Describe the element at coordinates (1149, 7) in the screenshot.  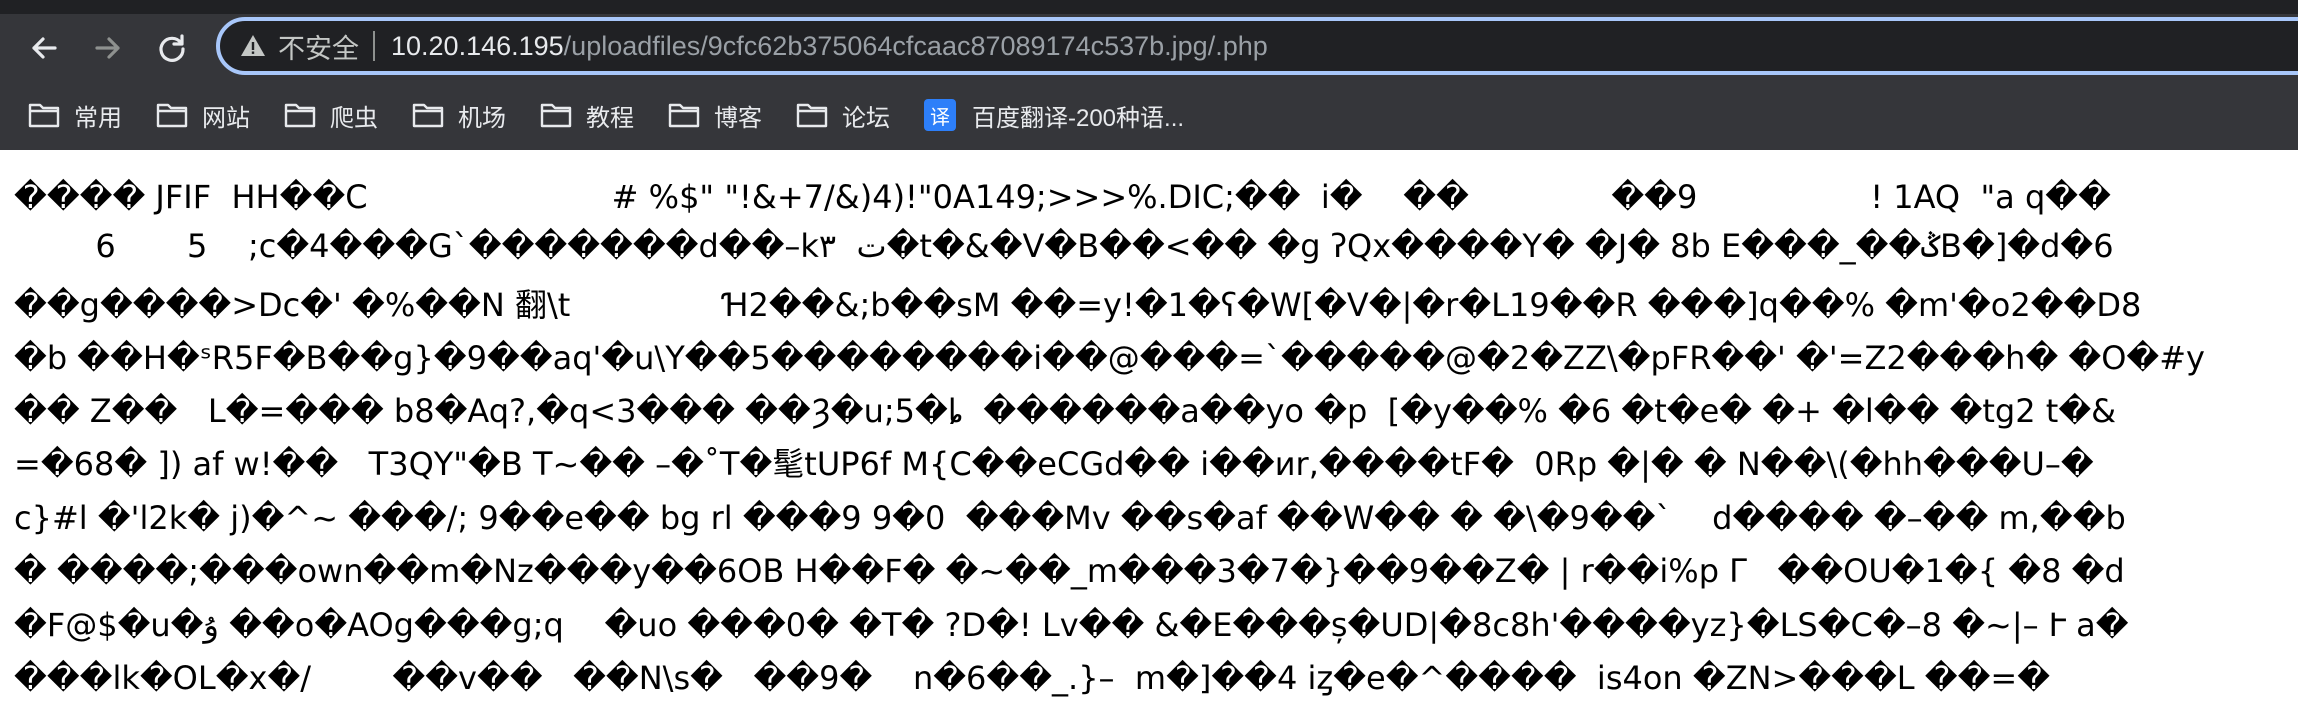
I see `tab-strip` at that location.